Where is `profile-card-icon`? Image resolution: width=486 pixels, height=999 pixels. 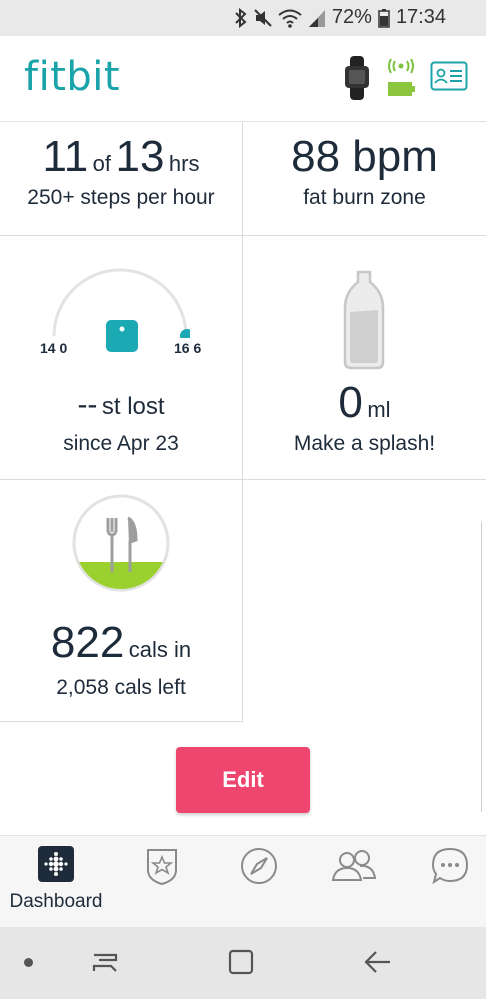
profile-card-icon is located at coordinates (449, 78).